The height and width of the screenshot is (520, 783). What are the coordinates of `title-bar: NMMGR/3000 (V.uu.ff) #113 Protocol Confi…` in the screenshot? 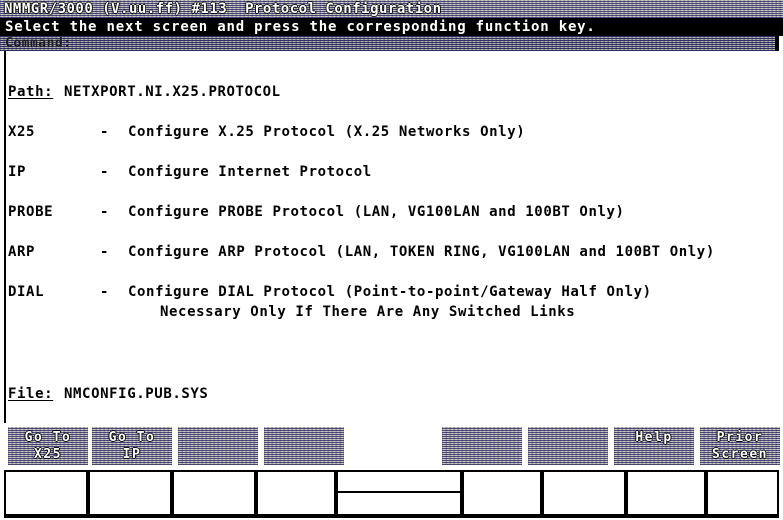 It's located at (391, 9).